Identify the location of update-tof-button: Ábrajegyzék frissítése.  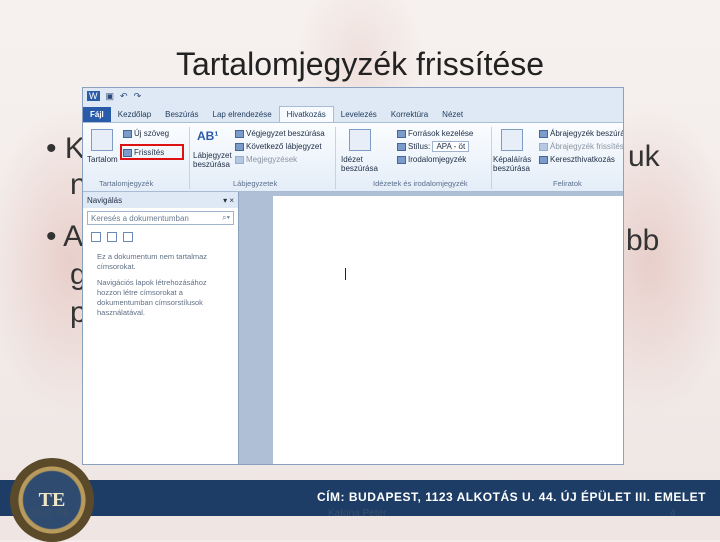
(581, 146).